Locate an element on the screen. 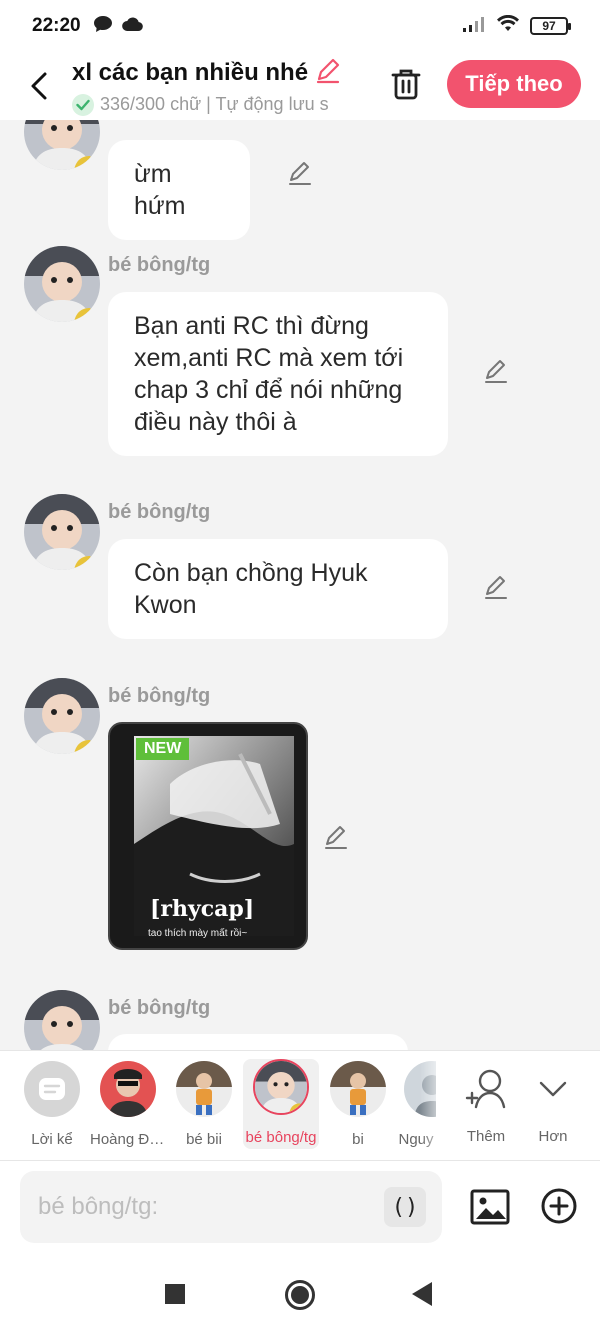  image-title: [rhycap] is located at coordinates (202, 909).